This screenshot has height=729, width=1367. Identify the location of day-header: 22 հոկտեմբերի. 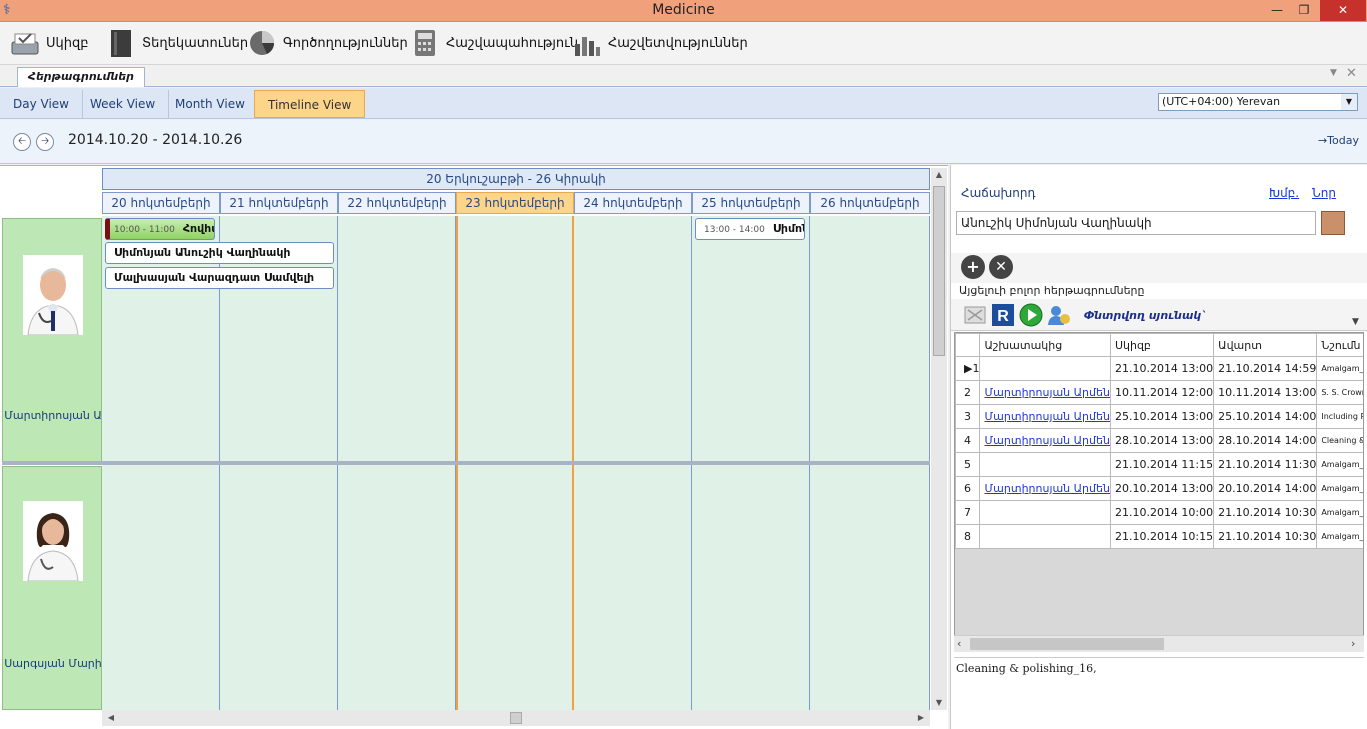
(397, 203).